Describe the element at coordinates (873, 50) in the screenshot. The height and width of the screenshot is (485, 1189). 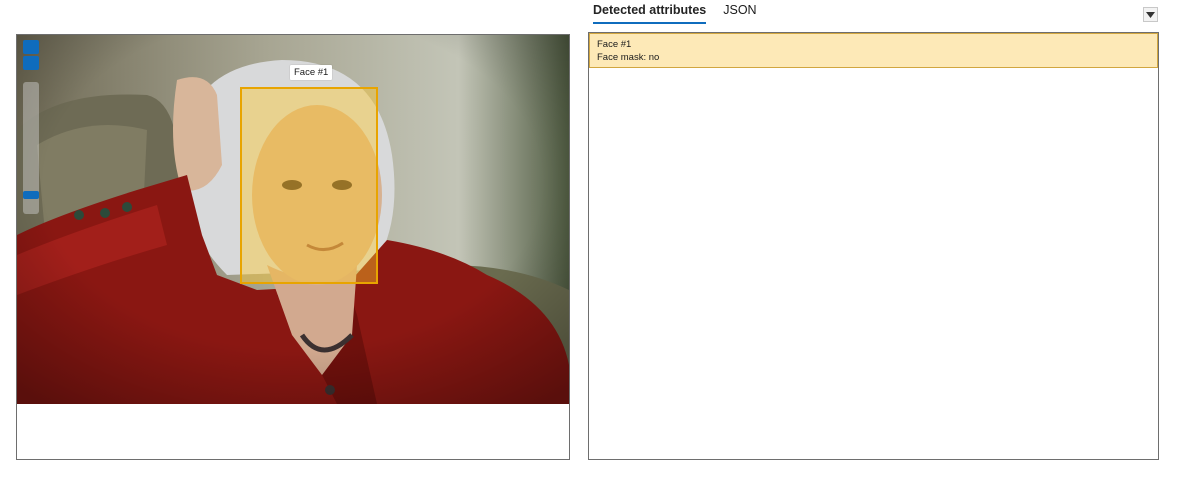
I see `result-item-face-1: Face #1 Face mask: no` at that location.